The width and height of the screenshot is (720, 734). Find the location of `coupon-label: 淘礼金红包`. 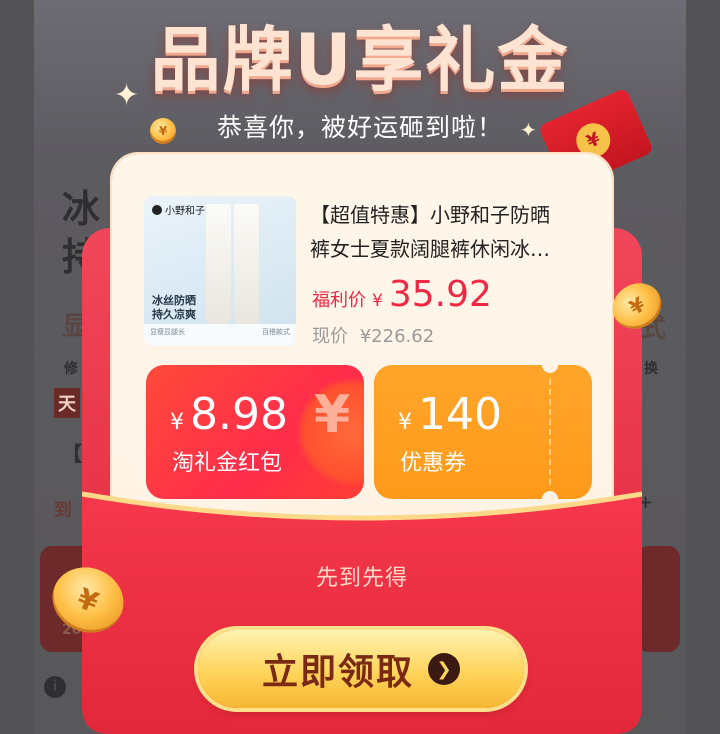

coupon-label: 淘礼金红包 is located at coordinates (227, 463).